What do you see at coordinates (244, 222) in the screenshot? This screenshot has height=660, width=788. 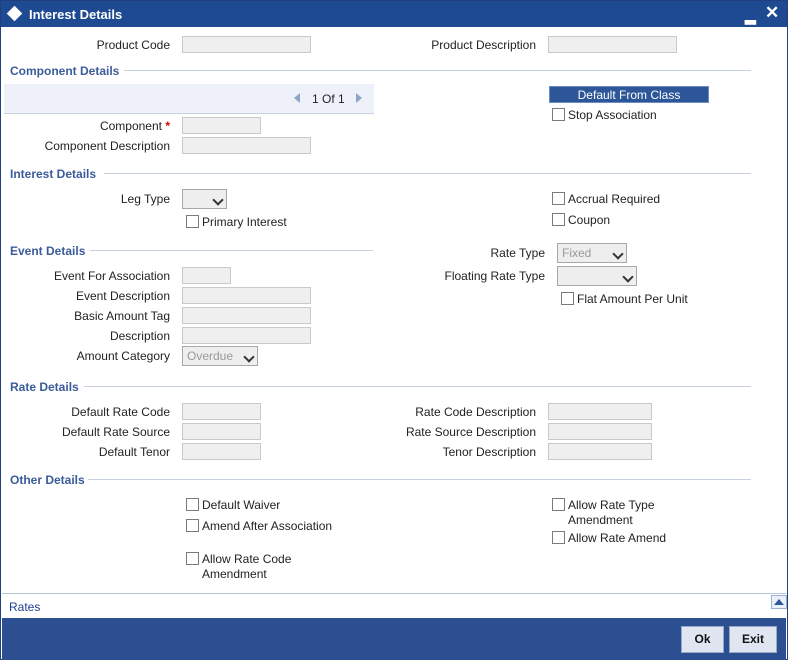 I see `primary-interest-label: Primary Interest` at bounding box center [244, 222].